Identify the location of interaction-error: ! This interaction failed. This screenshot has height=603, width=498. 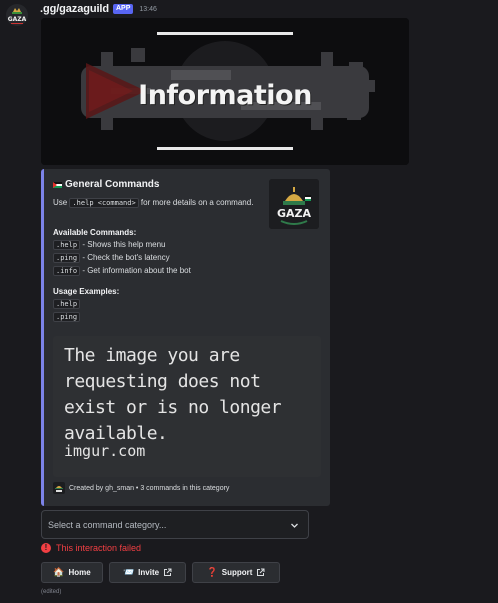
(91, 548).